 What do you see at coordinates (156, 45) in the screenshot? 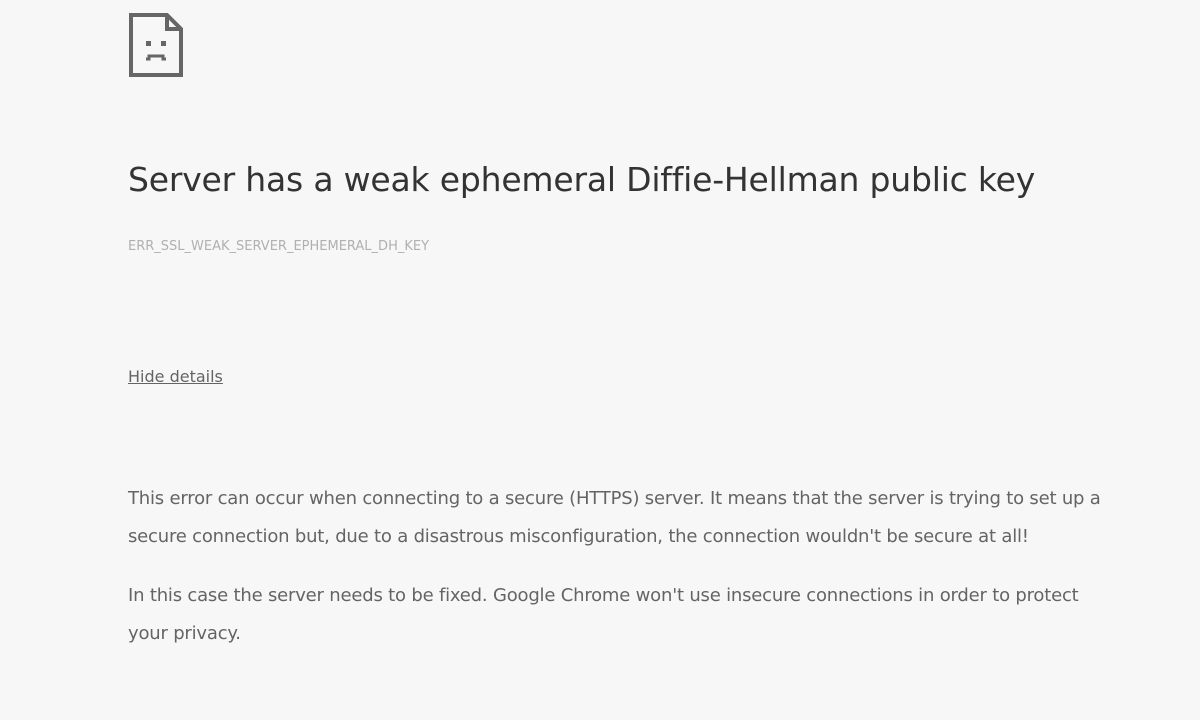
I see `sad-page-icon` at bounding box center [156, 45].